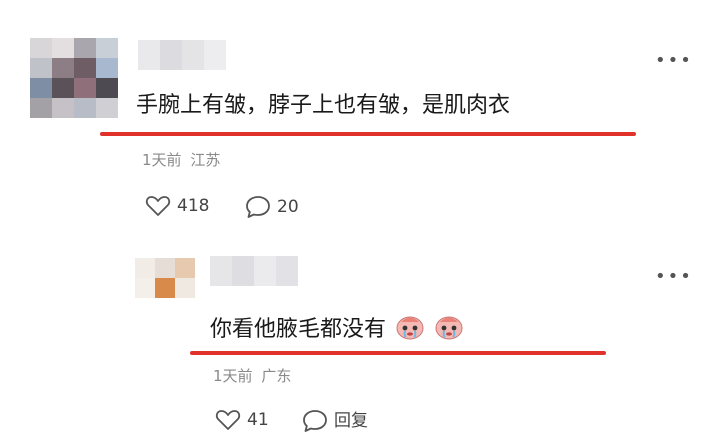 This screenshot has width=710, height=433. I want to click on comment-text: 手腕上有皱，脖子上也有皱，是肌肉衣, so click(323, 105).